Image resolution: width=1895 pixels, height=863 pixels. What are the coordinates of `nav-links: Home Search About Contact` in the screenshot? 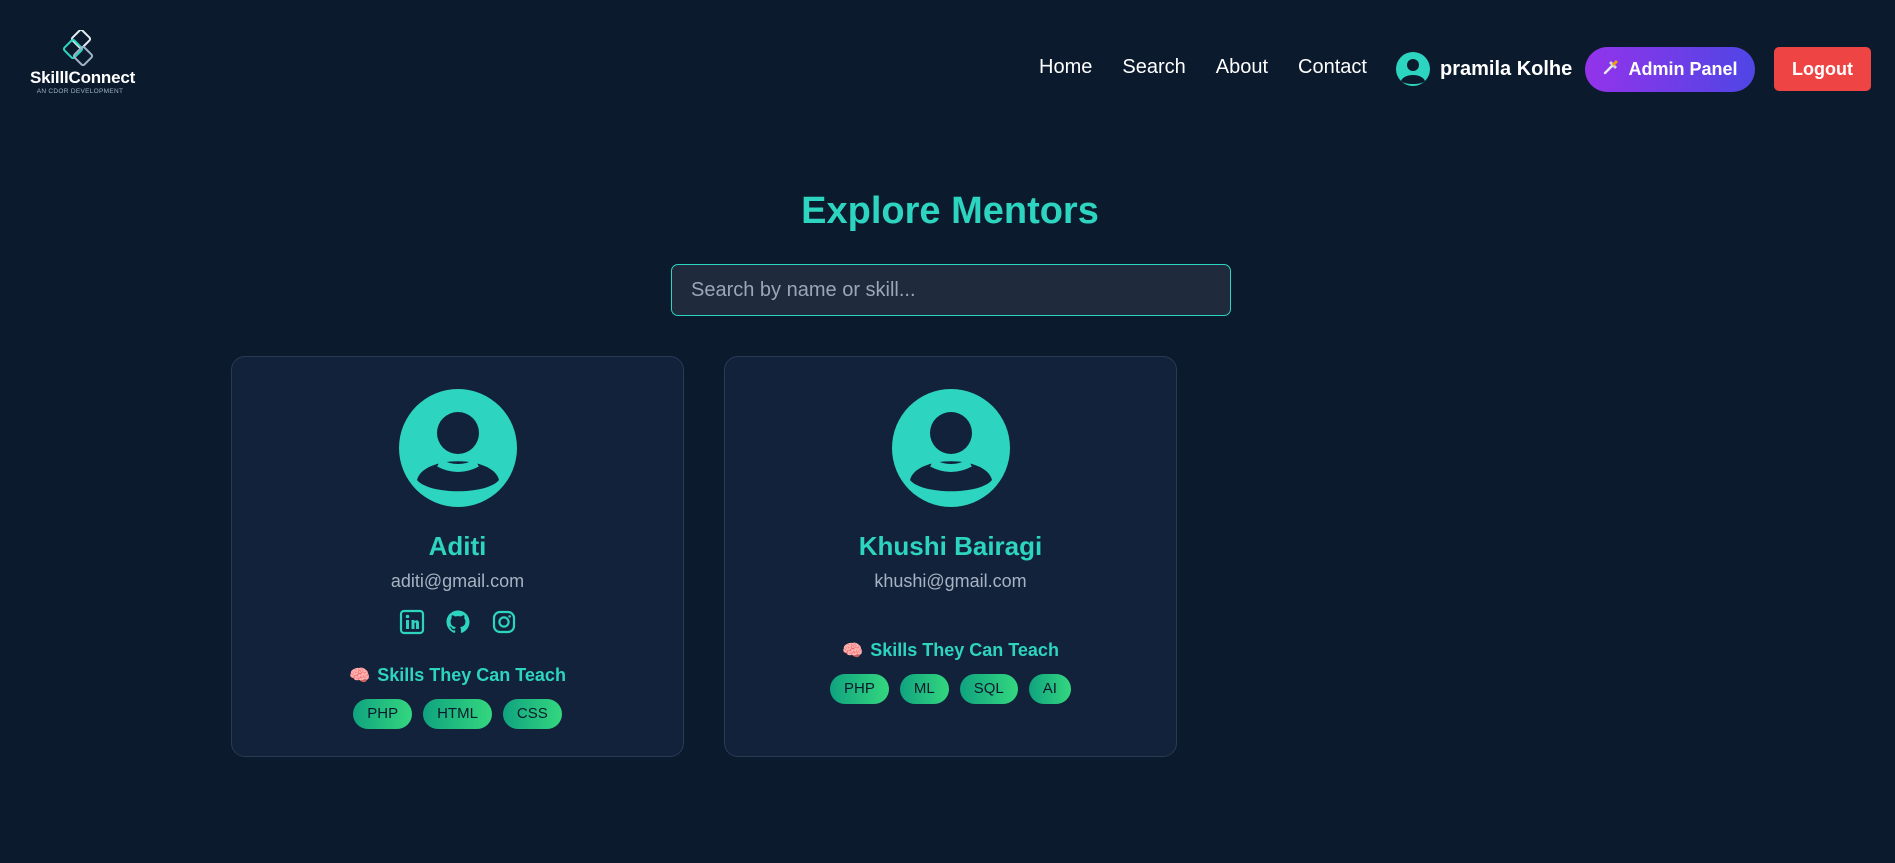 It's located at (1218, 67).